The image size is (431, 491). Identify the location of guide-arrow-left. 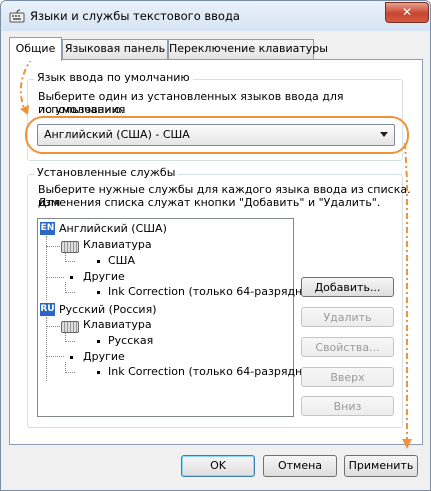
(26, 84).